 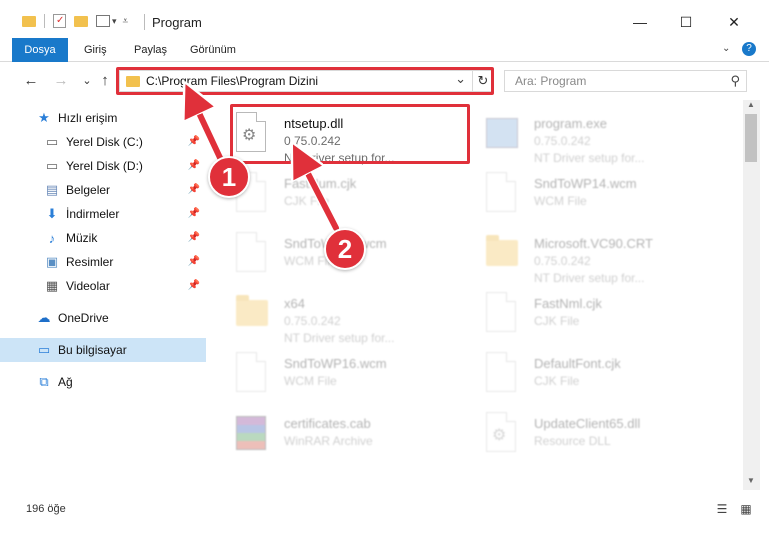 What do you see at coordinates (606, 376) in the screenshot?
I see `file-item-defaultfont: DefaultFont.cjk CJK File` at bounding box center [606, 376].